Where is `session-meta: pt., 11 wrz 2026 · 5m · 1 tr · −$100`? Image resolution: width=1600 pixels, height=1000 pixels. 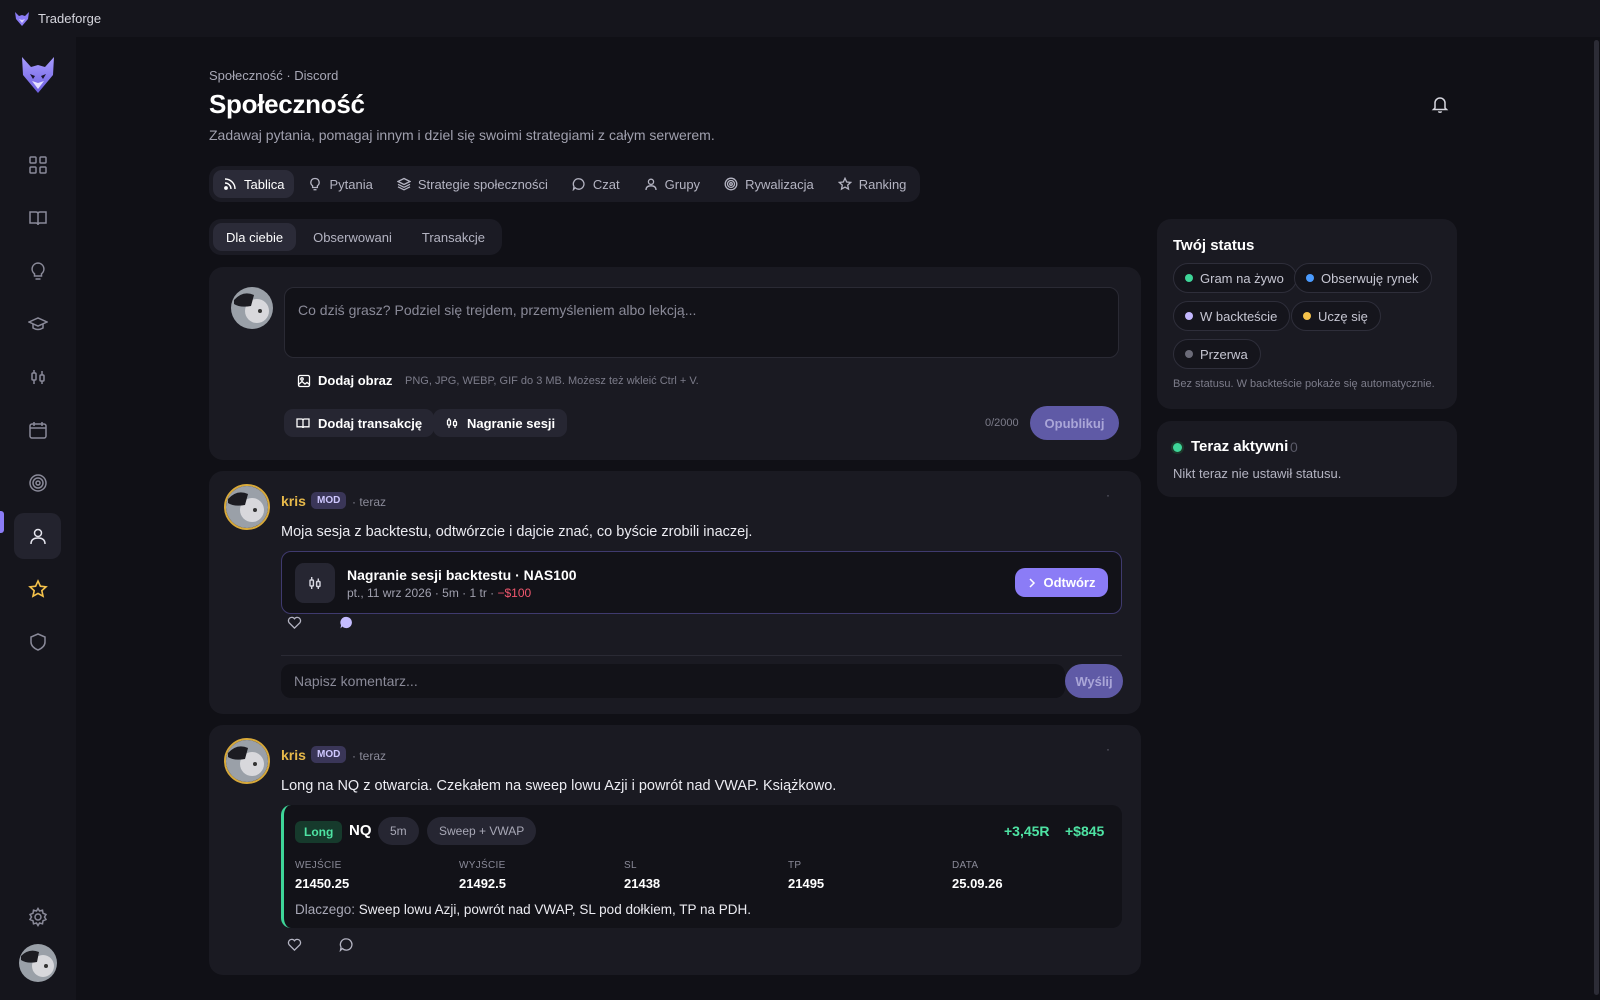
session-meta: pt., 11 wrz 2026 · 5m · 1 tr · −$100 is located at coordinates (439, 593).